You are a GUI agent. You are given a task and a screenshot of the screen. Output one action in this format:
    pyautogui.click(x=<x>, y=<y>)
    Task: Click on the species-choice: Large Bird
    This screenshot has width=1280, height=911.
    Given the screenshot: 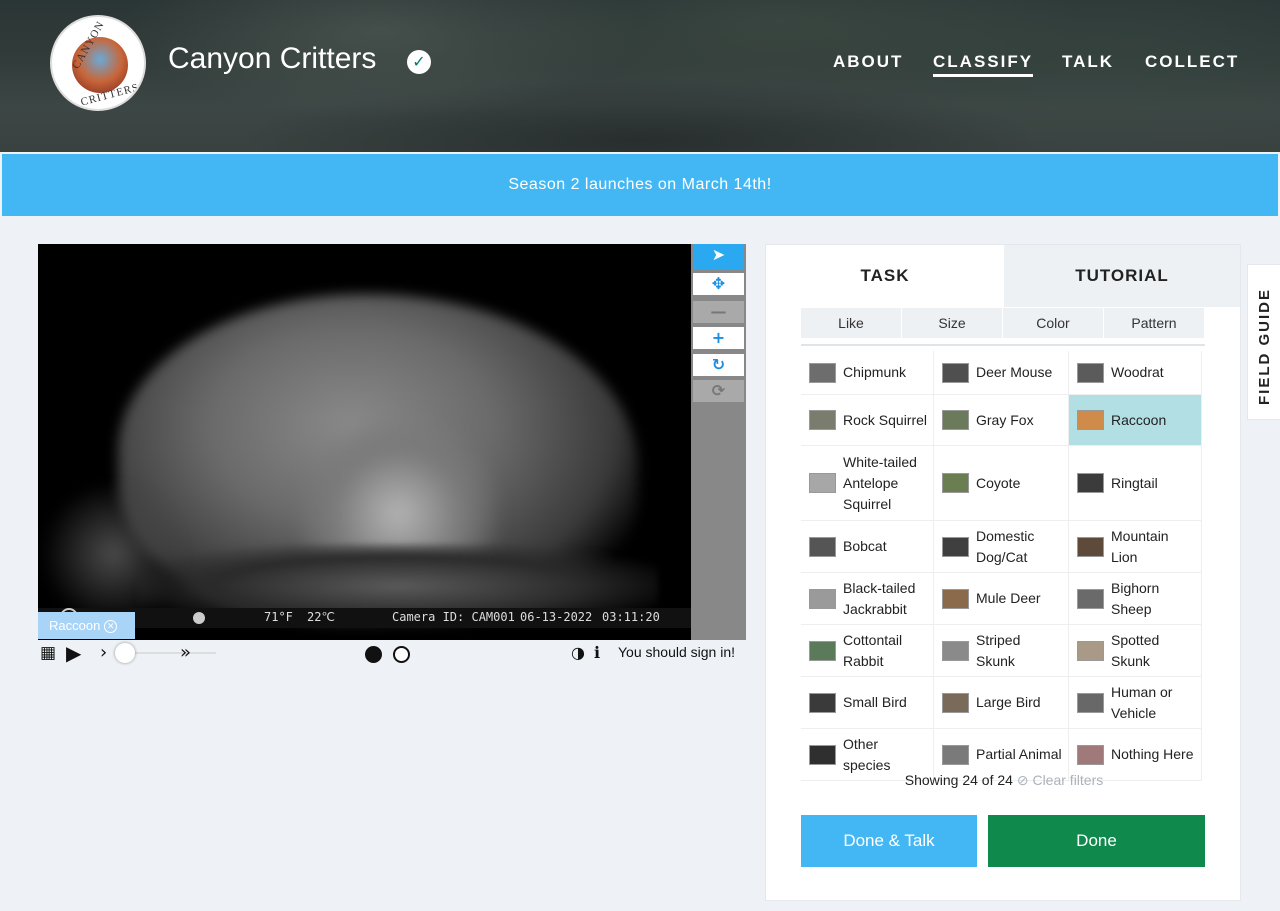 What is the action you would take?
    pyautogui.click(x=1001, y=703)
    